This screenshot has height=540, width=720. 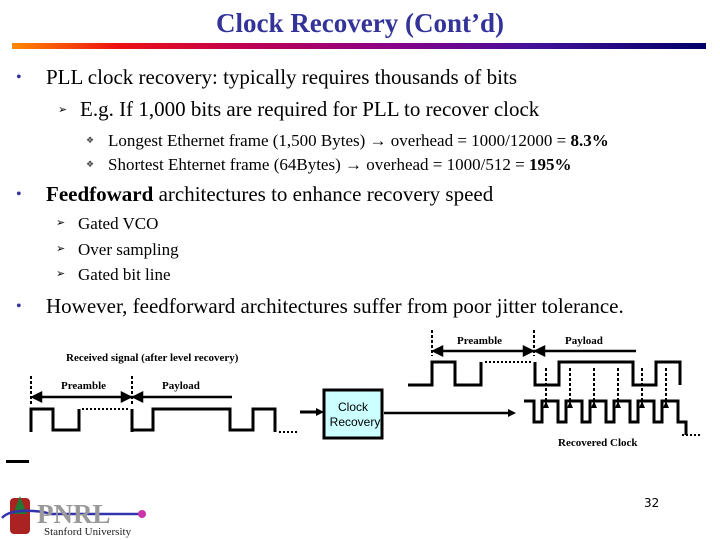 What do you see at coordinates (606, 417) in the screenshot?
I see `recovered-clock-waveform` at bounding box center [606, 417].